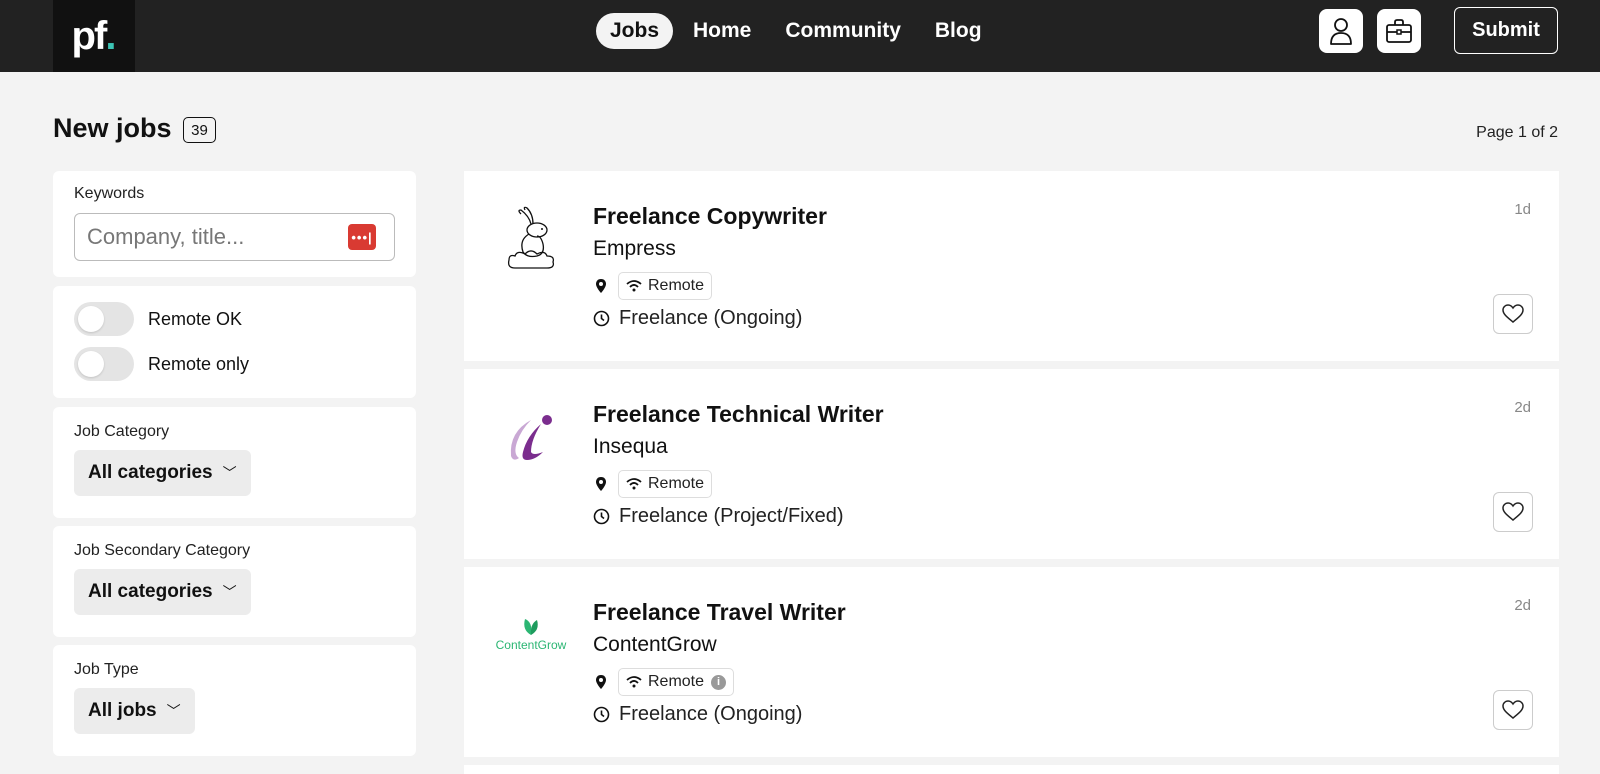  What do you see at coordinates (843, 31) in the screenshot?
I see `nav-item-community: Community` at bounding box center [843, 31].